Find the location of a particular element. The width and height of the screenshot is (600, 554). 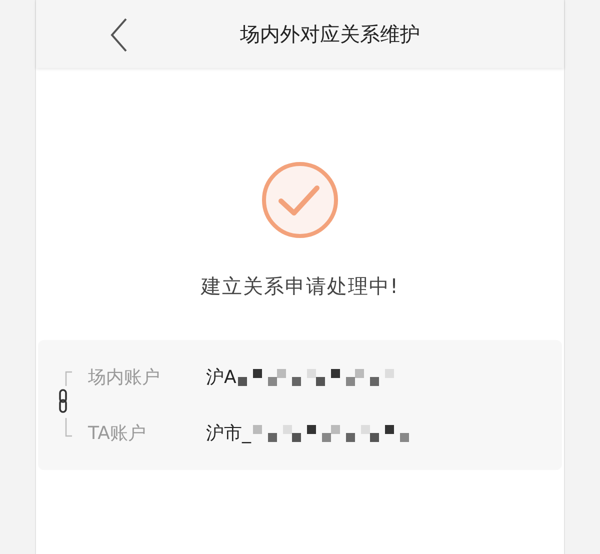

page-title: 场内外对应关系维护 is located at coordinates (330, 34).